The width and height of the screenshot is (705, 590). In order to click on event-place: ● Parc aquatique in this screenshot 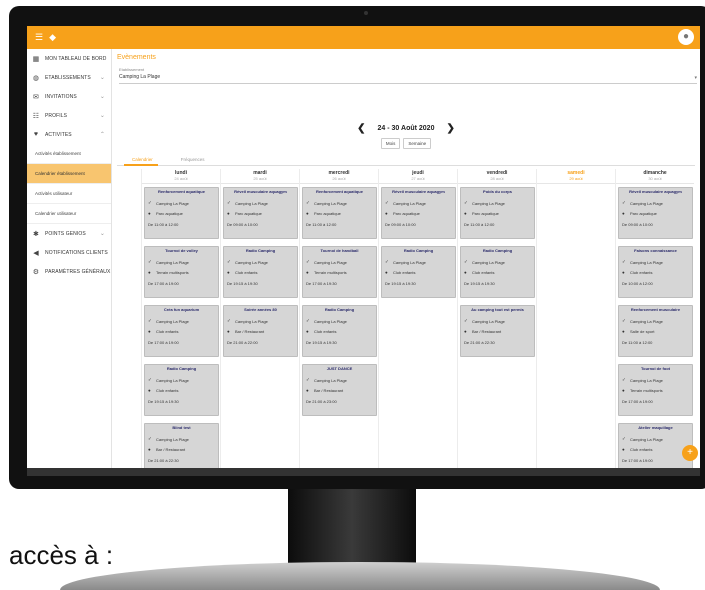, I will do `click(497, 213)`.